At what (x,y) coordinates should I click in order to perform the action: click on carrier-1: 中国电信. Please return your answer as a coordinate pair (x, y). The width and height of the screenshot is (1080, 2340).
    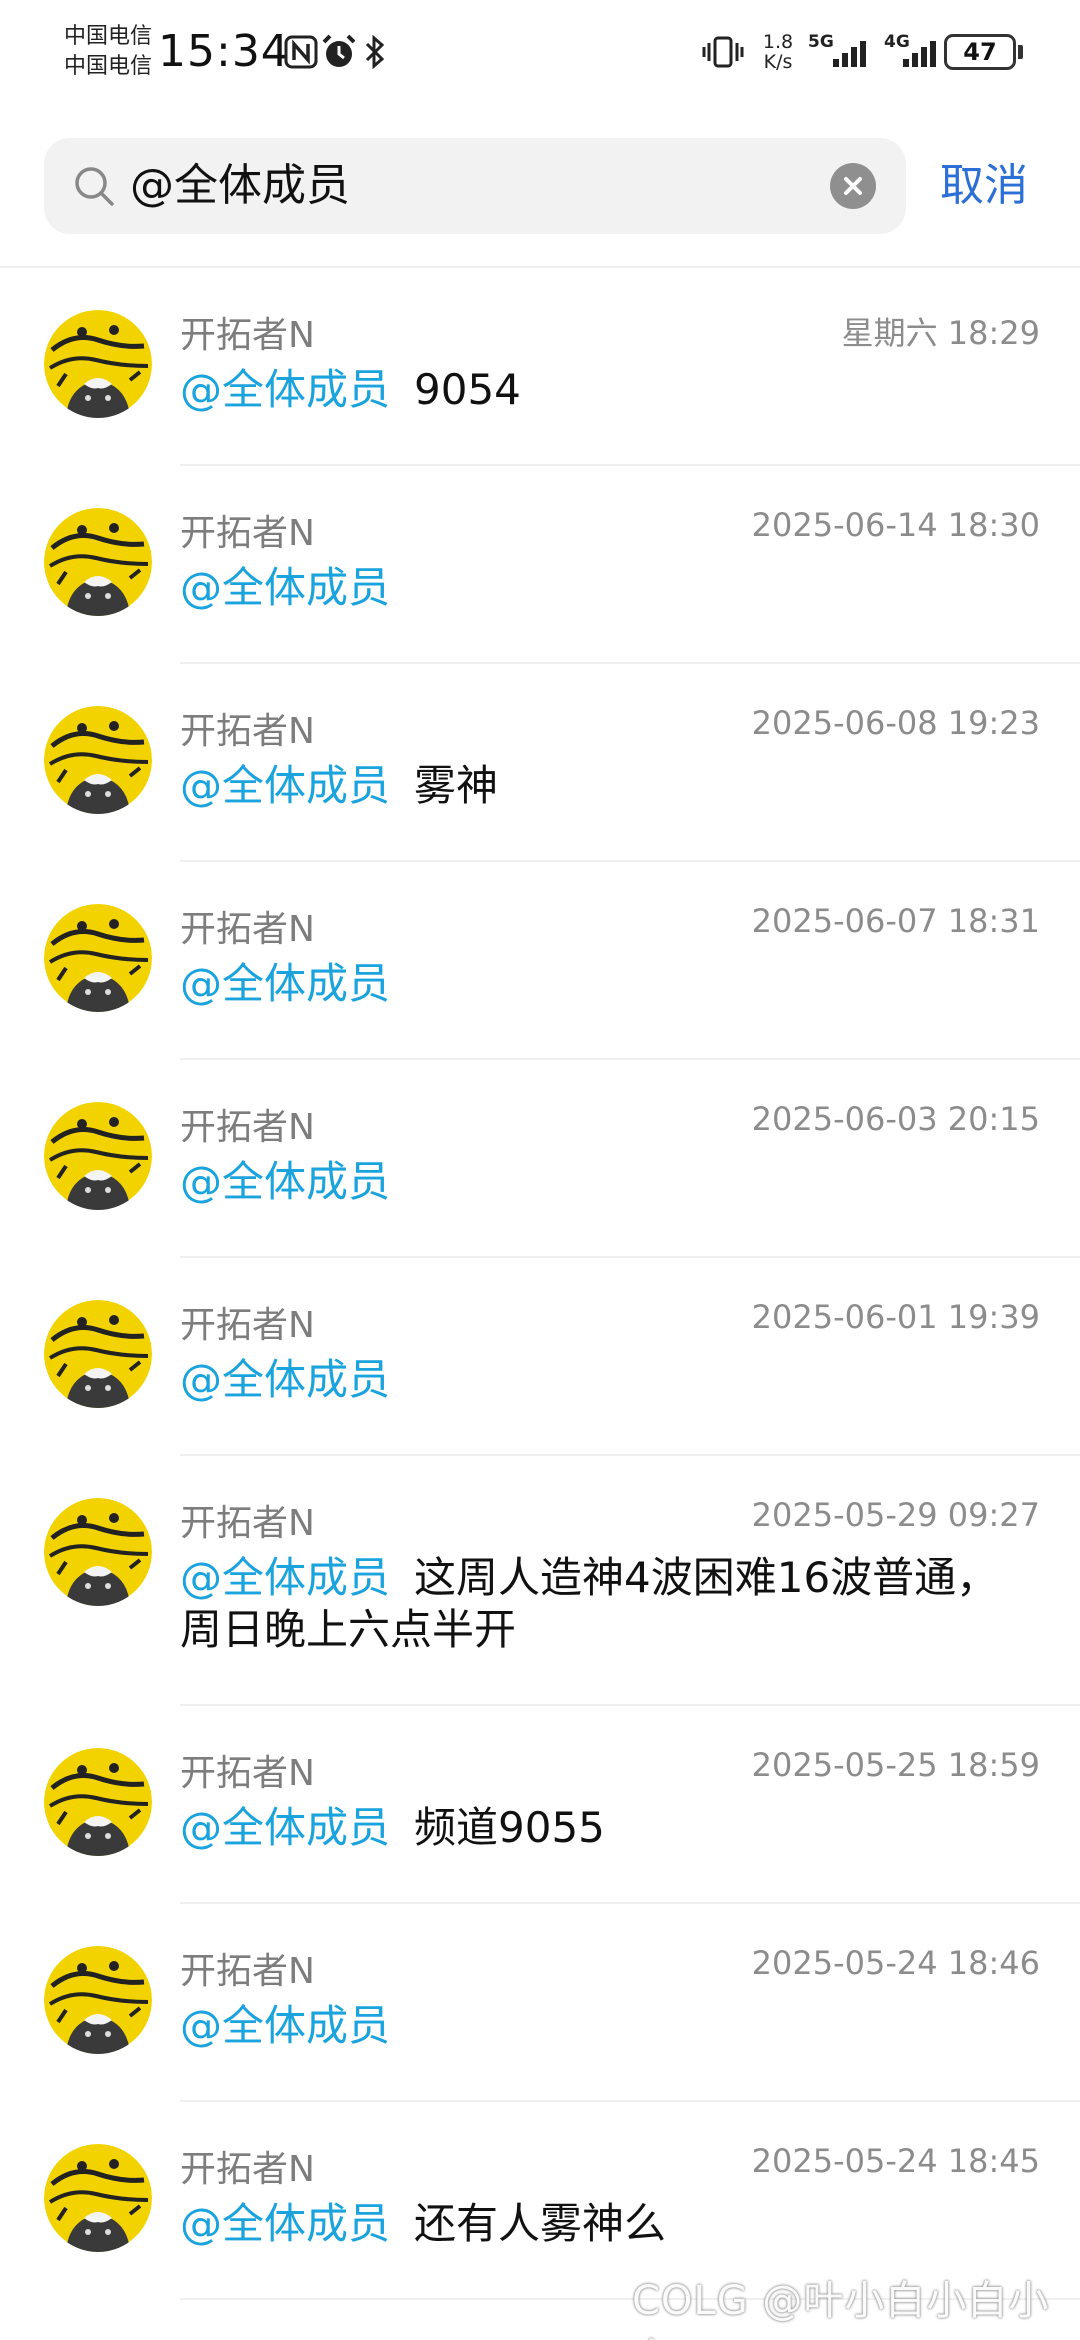
    Looking at the image, I should click on (108, 36).